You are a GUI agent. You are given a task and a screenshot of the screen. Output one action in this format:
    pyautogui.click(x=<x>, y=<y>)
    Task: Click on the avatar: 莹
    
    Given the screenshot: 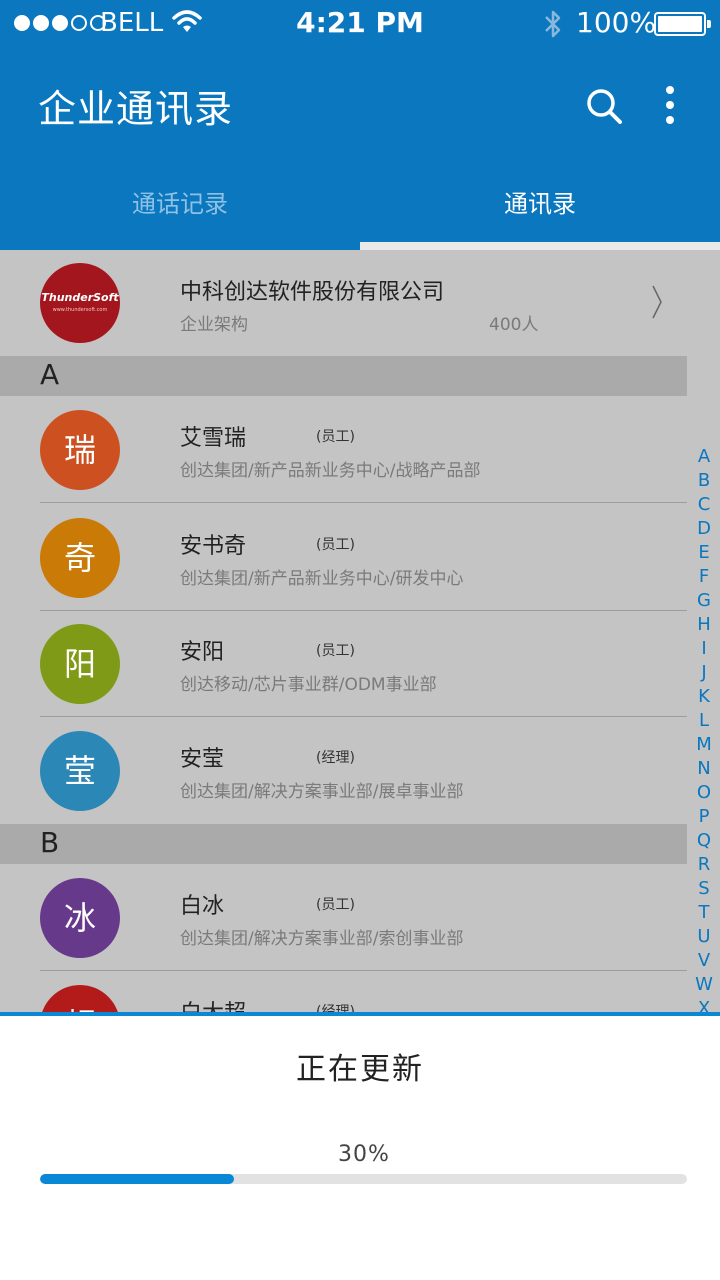 What is the action you would take?
    pyautogui.click(x=80, y=771)
    